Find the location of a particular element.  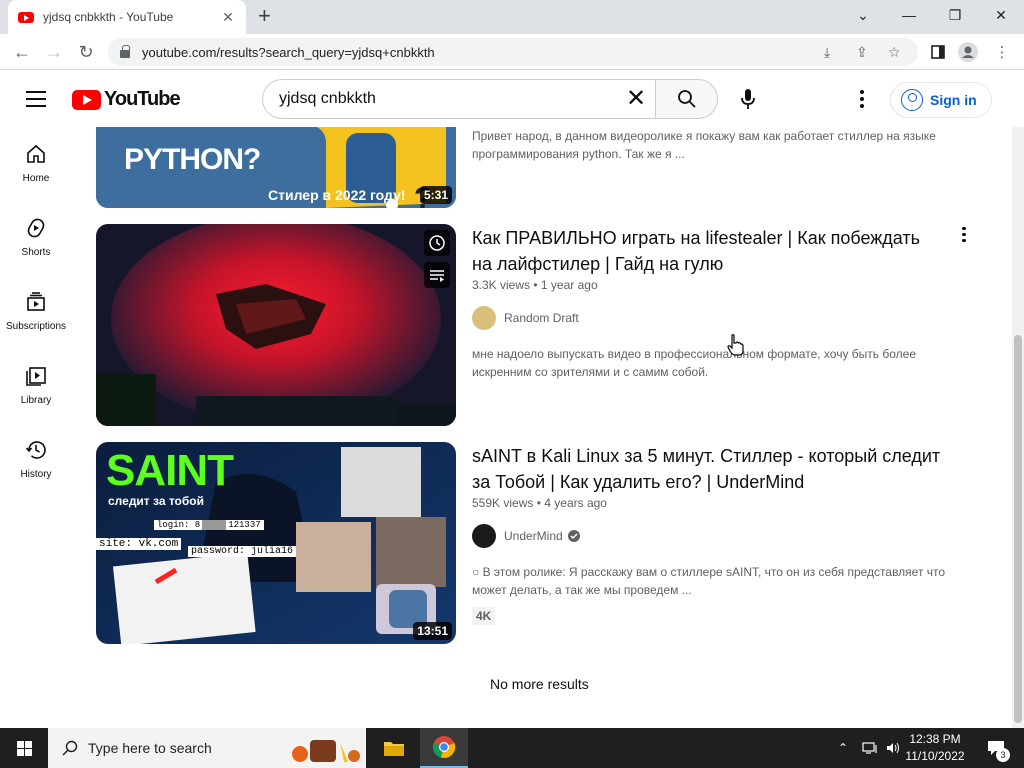

scrollbar-thumb is located at coordinates (1018, 529).